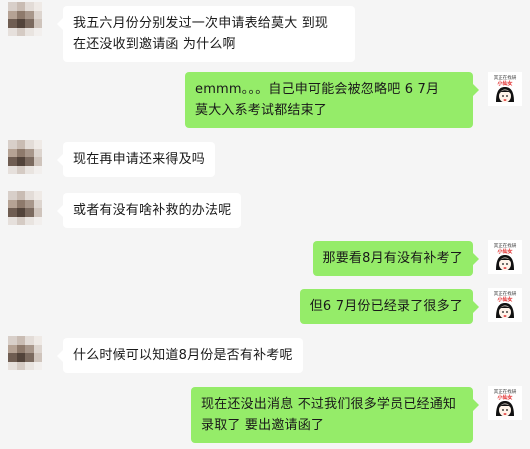  I want to click on outgoing-message-bubble: 那要看8月有没有补考了, so click(396, 258).